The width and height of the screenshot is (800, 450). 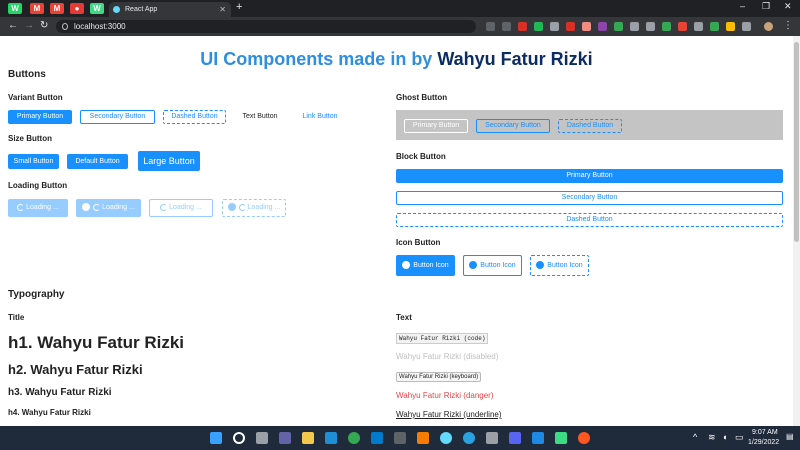 I want to click on icon-button-secondary: Button Icon, so click(x=492, y=265).